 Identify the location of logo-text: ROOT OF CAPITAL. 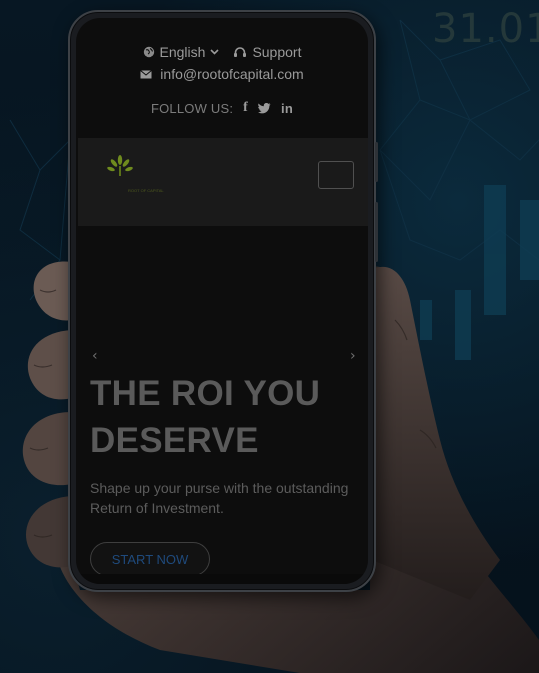
(146, 190).